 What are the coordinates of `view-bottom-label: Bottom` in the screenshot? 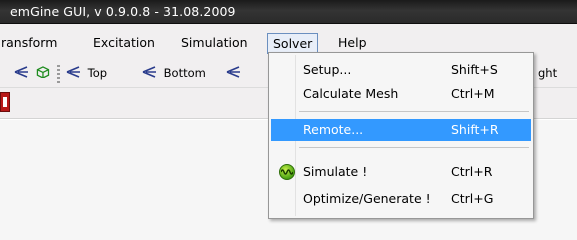 It's located at (184, 73).